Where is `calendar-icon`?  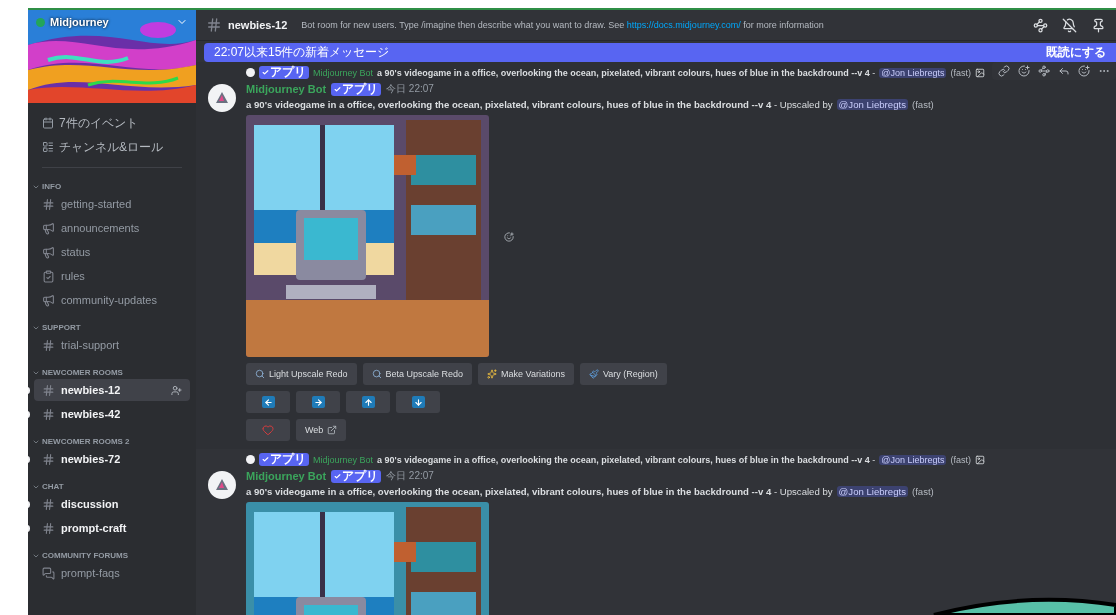 calendar-icon is located at coordinates (48, 123).